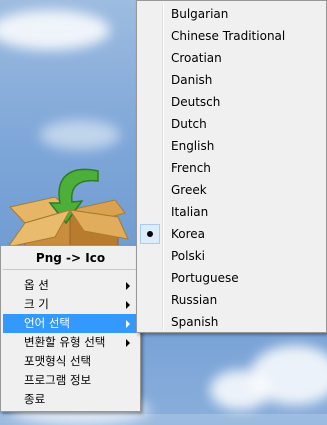 The width and height of the screenshot is (327, 425). Describe the element at coordinates (231, 14) in the screenshot. I see `language-item-bulgarian: Bulgarian` at that location.